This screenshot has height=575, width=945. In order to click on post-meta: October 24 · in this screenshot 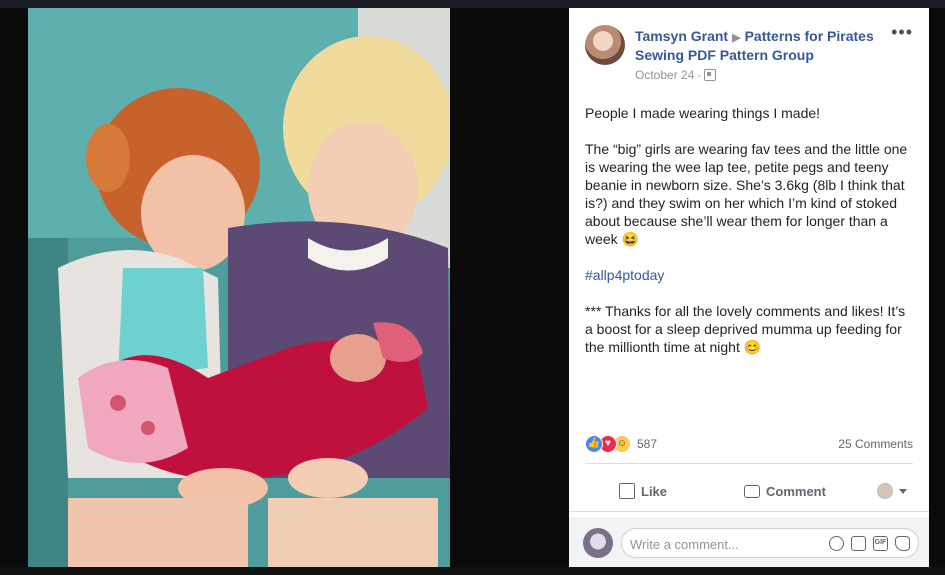, I will do `click(676, 75)`.